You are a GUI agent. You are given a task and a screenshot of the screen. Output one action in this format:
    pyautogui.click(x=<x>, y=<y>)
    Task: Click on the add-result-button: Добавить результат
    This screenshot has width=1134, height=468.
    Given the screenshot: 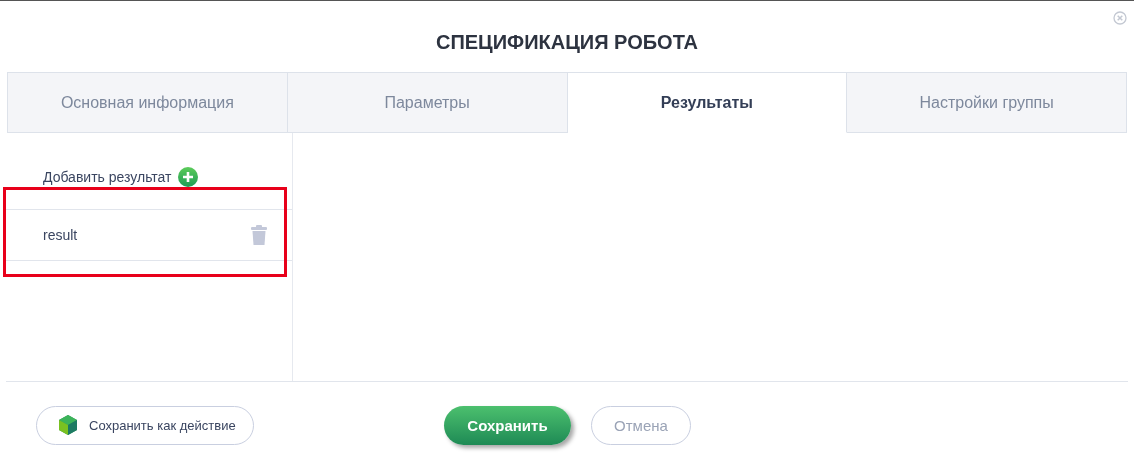 What is the action you would take?
    pyautogui.click(x=120, y=177)
    